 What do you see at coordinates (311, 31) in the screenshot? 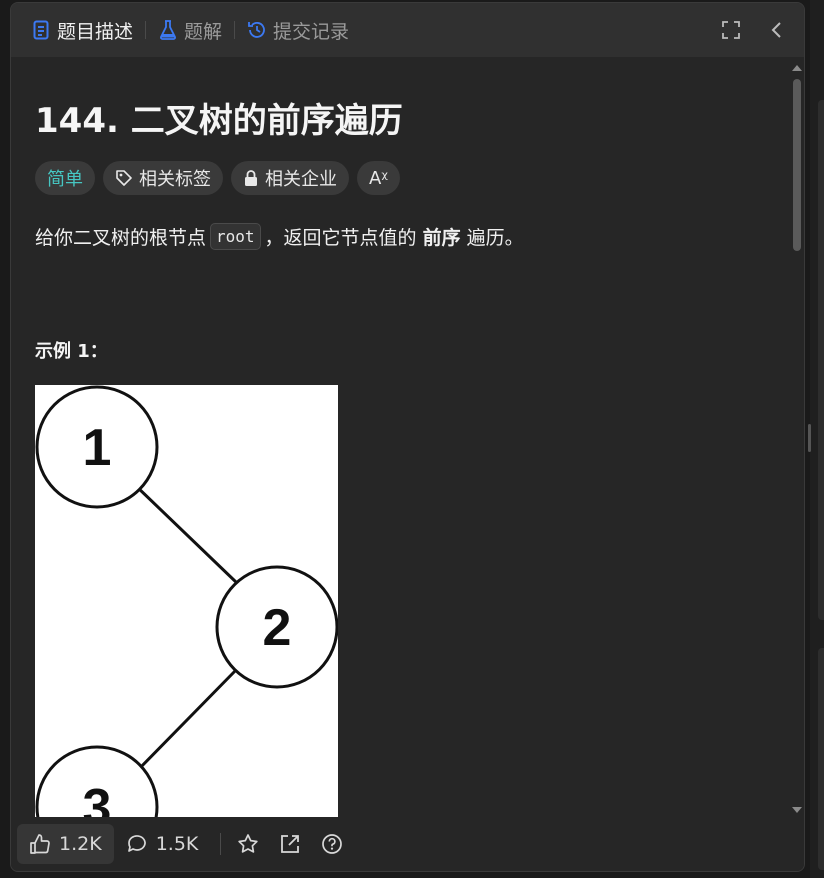
I see `tab-submissions-label: 提交记录` at bounding box center [311, 31].